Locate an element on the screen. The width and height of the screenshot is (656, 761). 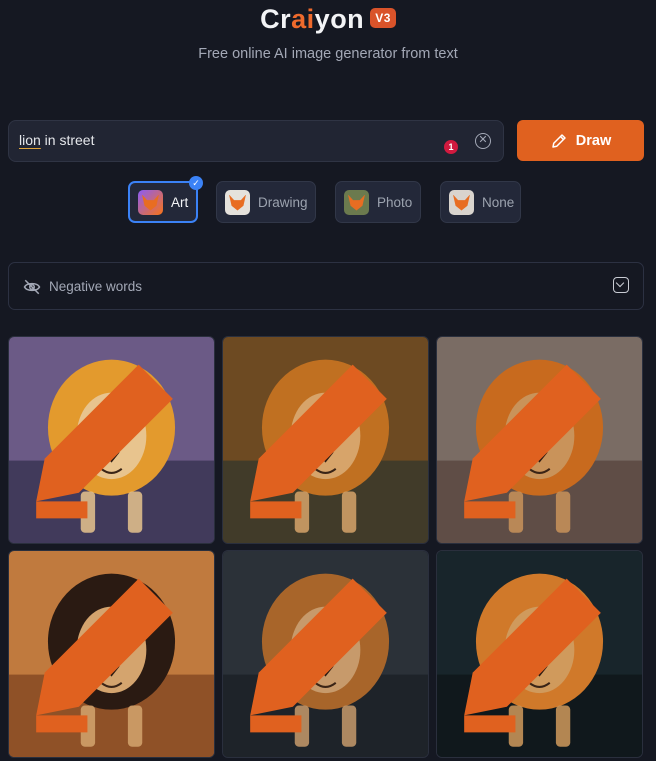
version-badge: V3 is located at coordinates (383, 17).